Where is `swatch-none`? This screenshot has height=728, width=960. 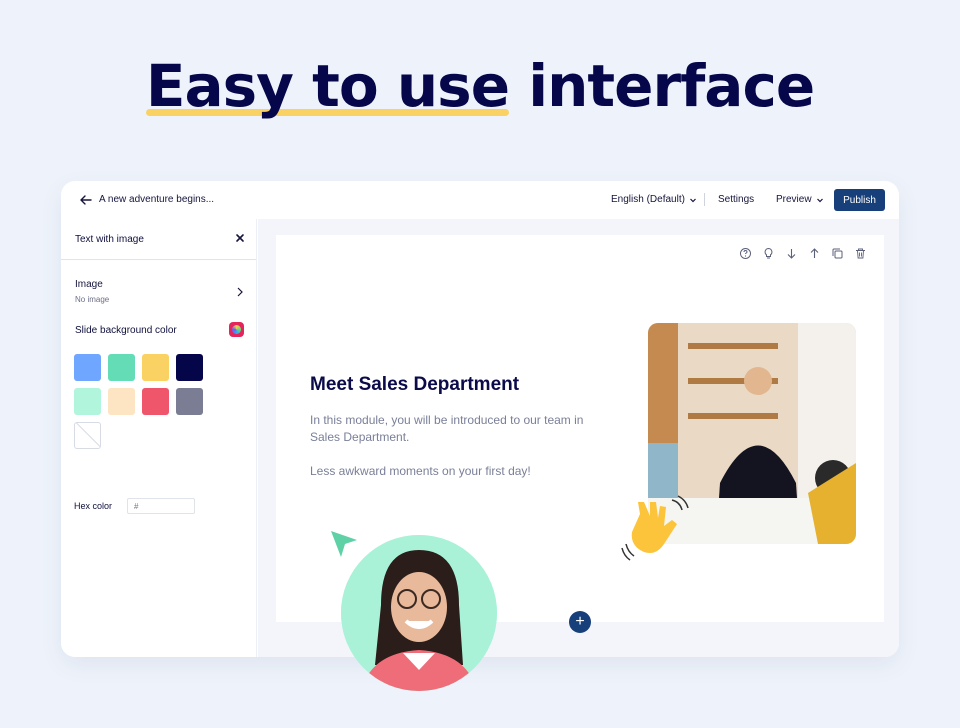
swatch-none is located at coordinates (87, 435).